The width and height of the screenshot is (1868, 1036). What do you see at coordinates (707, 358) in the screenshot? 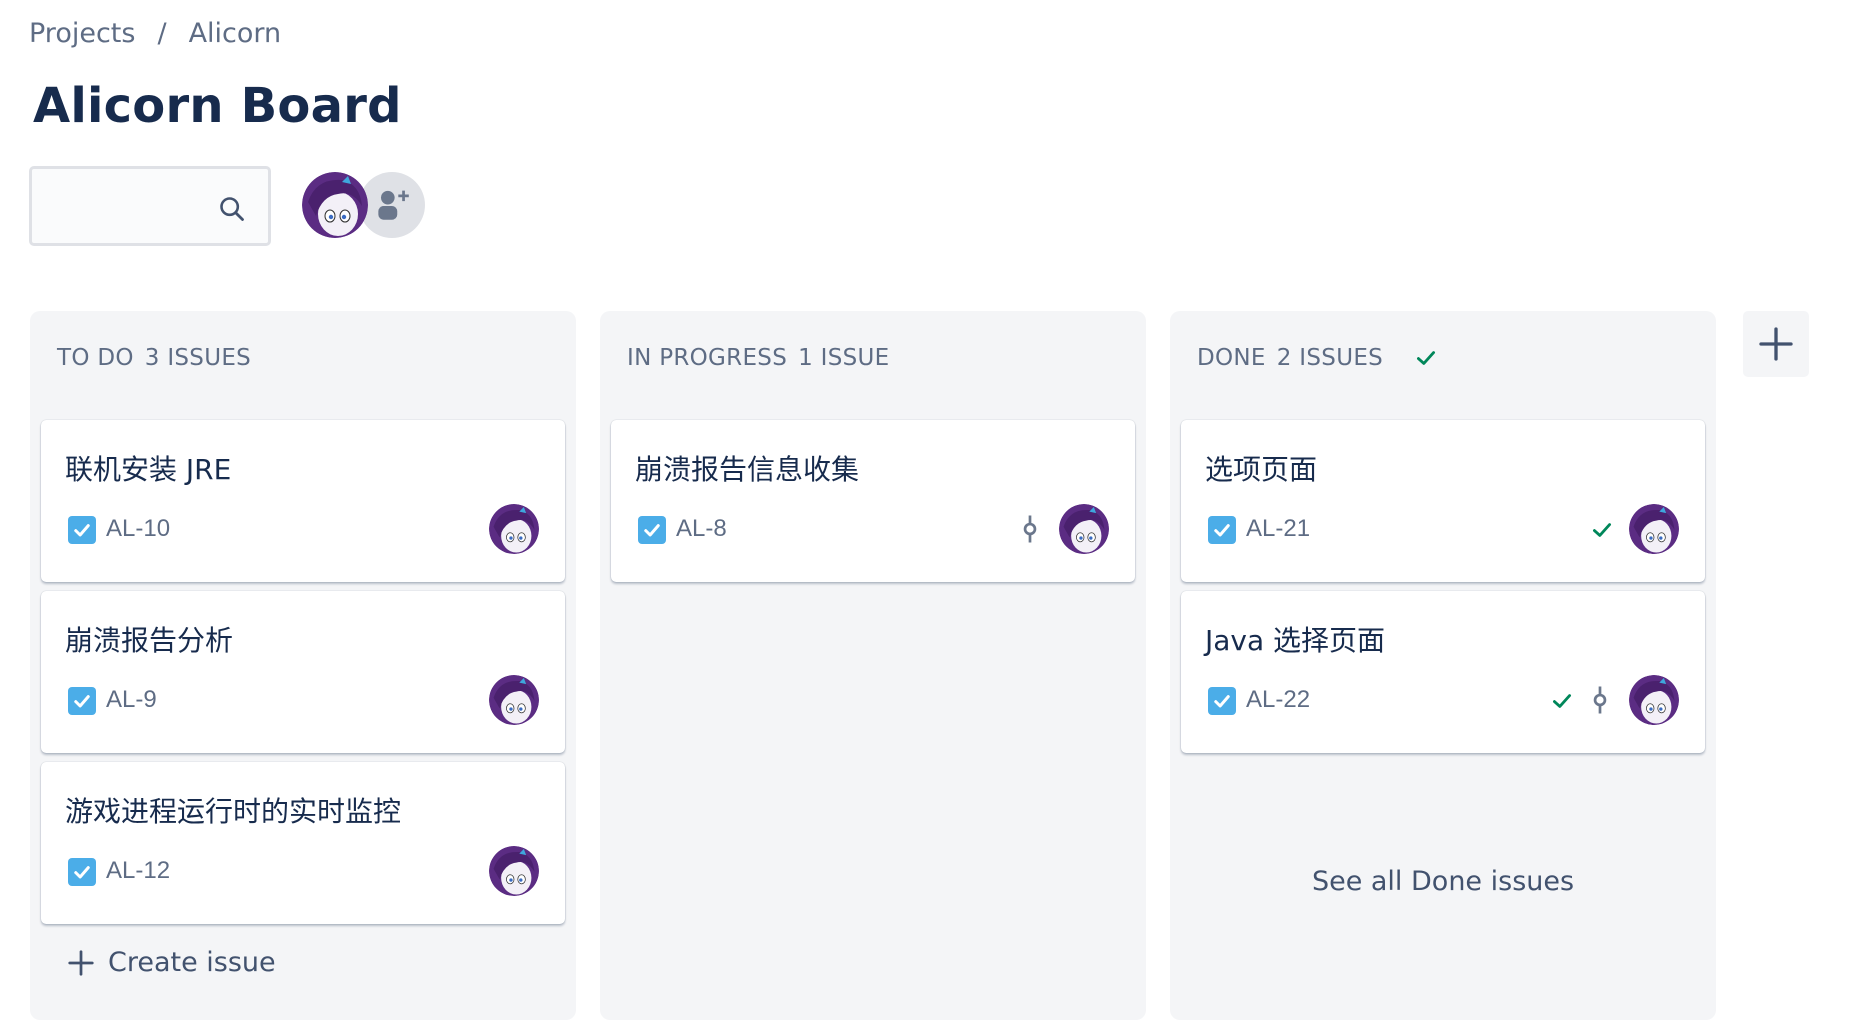
I see `column-name: IN PROGRESS` at bounding box center [707, 358].